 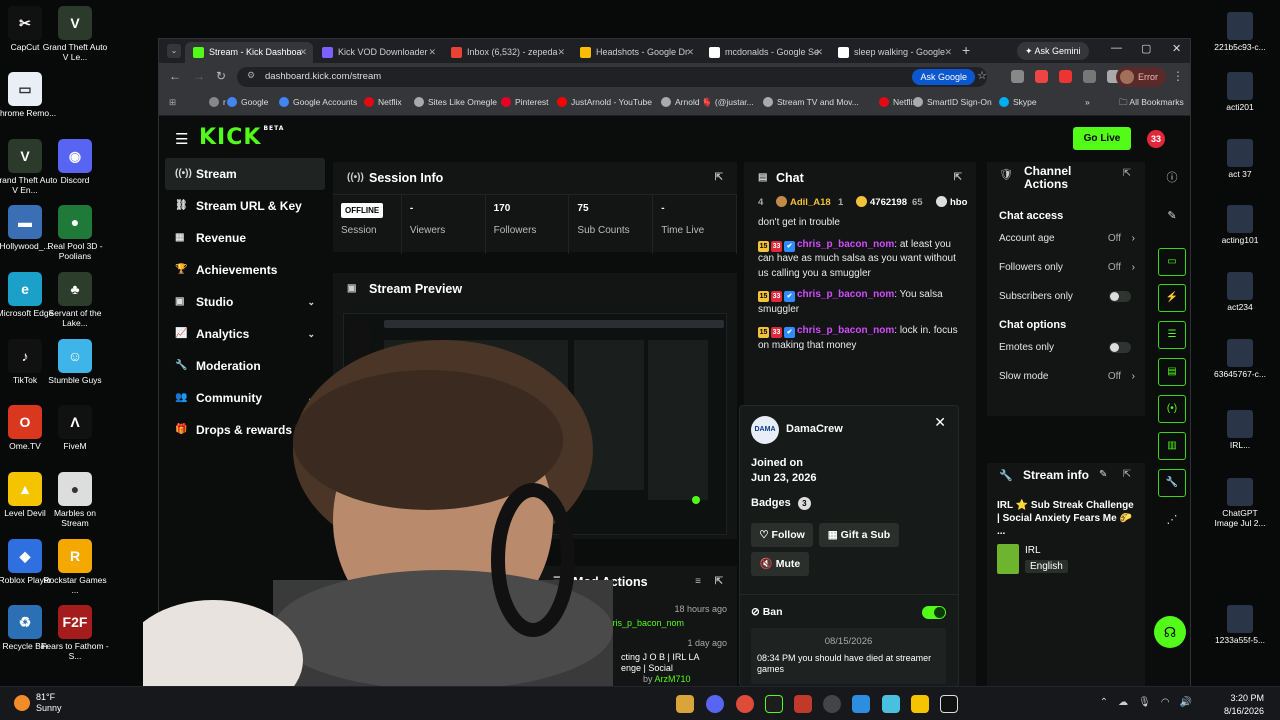 I want to click on bookmark-item: Pinterest, so click(x=525, y=102).